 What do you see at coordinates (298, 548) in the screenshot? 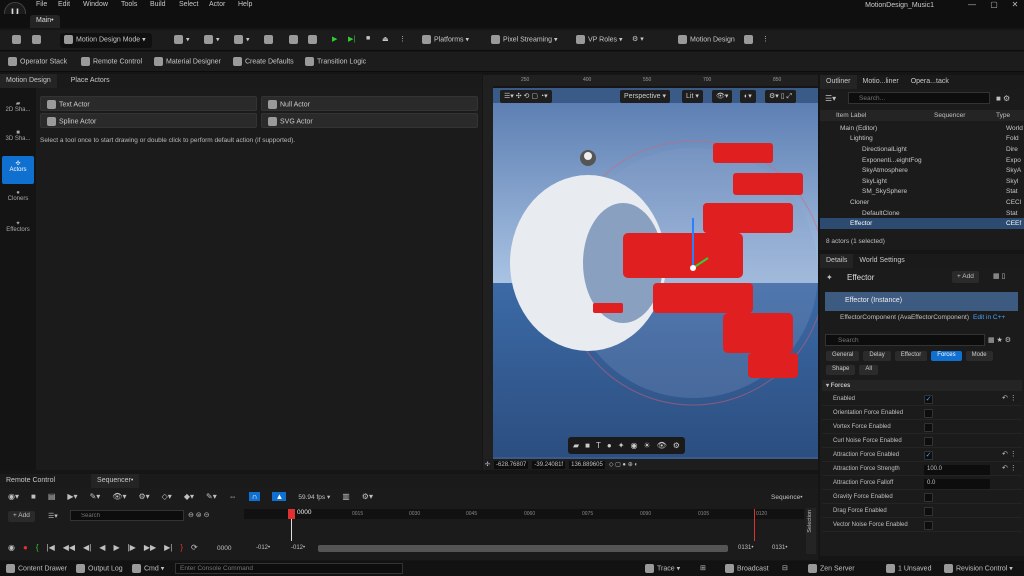
I see `view-start: -012•` at bounding box center [298, 548].